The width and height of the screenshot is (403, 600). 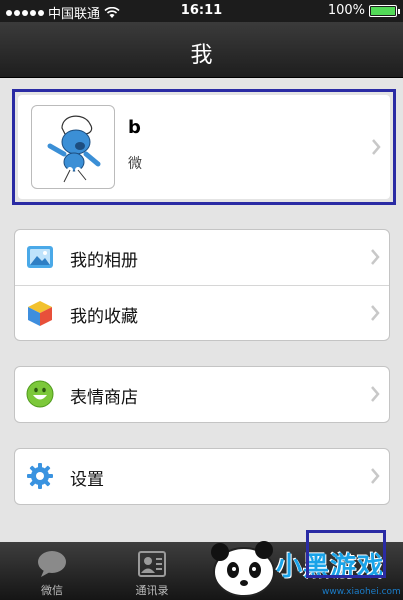 I want to click on menu-group-settings: 设置, so click(x=202, y=476).